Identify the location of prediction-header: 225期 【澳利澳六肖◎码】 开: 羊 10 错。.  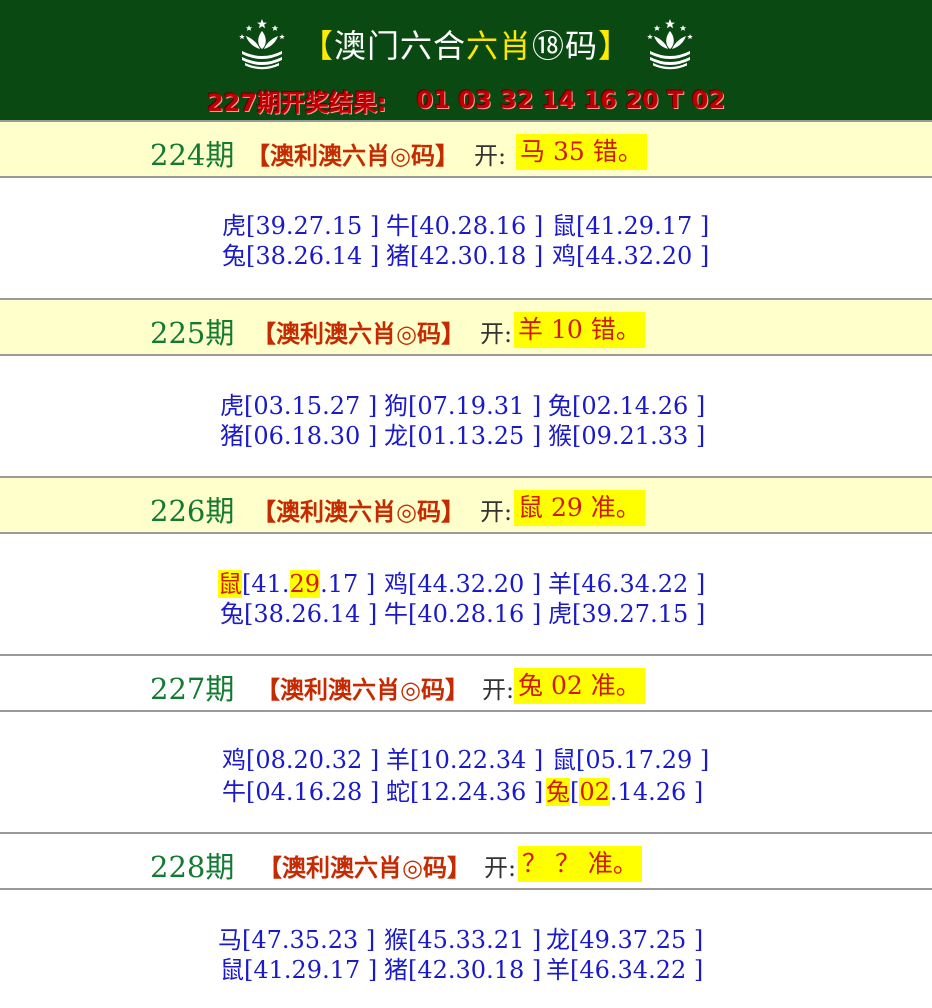
(466, 327).